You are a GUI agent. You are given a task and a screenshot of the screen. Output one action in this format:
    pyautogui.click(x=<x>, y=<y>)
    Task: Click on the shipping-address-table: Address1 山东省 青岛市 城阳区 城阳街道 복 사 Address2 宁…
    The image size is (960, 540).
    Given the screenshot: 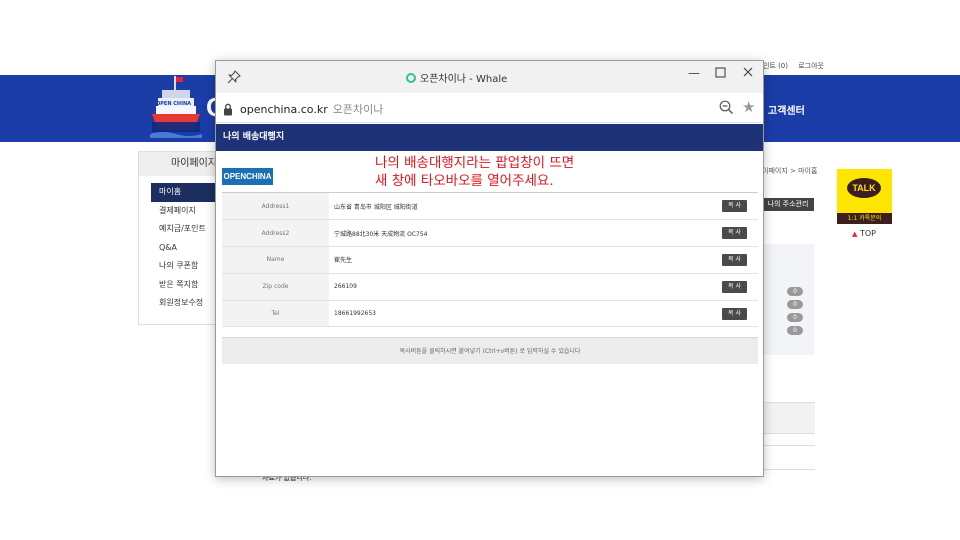 What is the action you would take?
    pyautogui.click(x=490, y=260)
    